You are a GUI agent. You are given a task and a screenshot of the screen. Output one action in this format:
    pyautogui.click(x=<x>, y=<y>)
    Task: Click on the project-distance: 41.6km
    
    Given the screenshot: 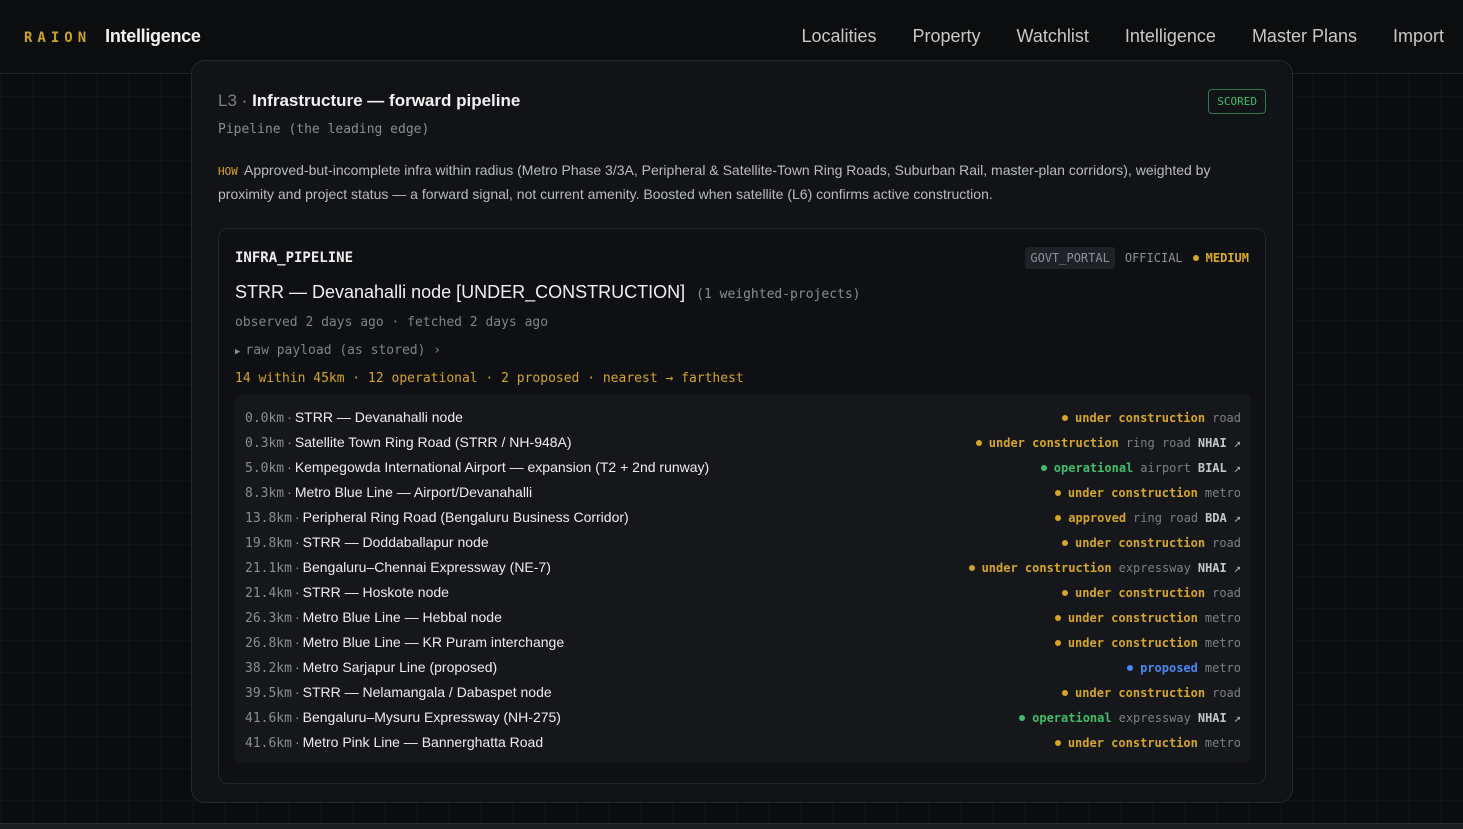 What is the action you would take?
    pyautogui.click(x=268, y=718)
    